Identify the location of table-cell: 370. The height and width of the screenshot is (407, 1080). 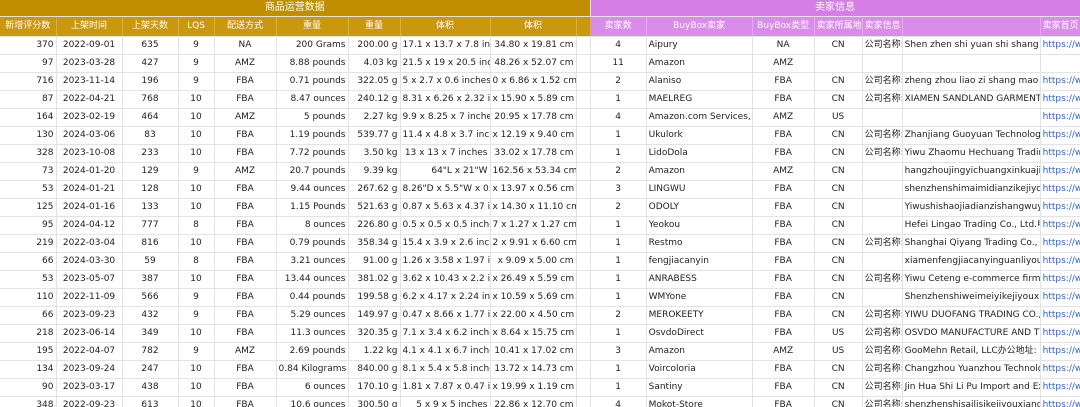
(28, 45).